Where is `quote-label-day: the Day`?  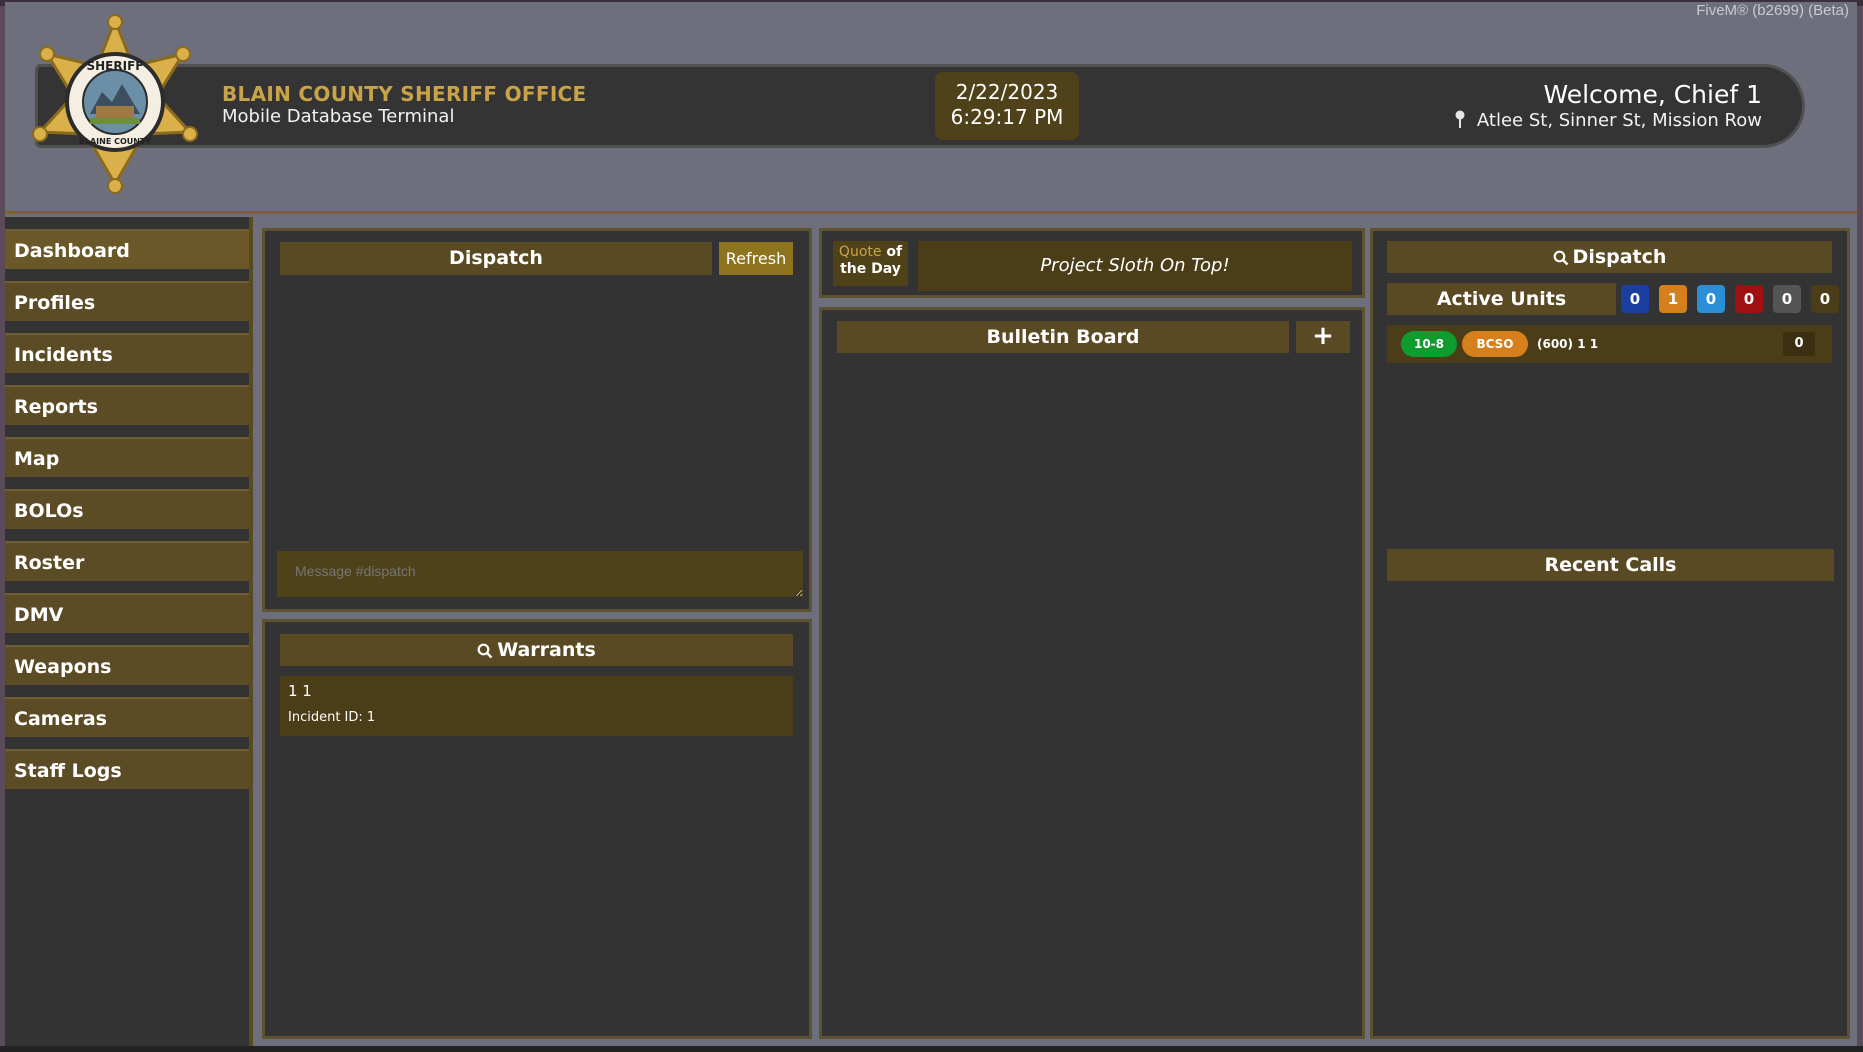 quote-label-day: the Day is located at coordinates (870, 269).